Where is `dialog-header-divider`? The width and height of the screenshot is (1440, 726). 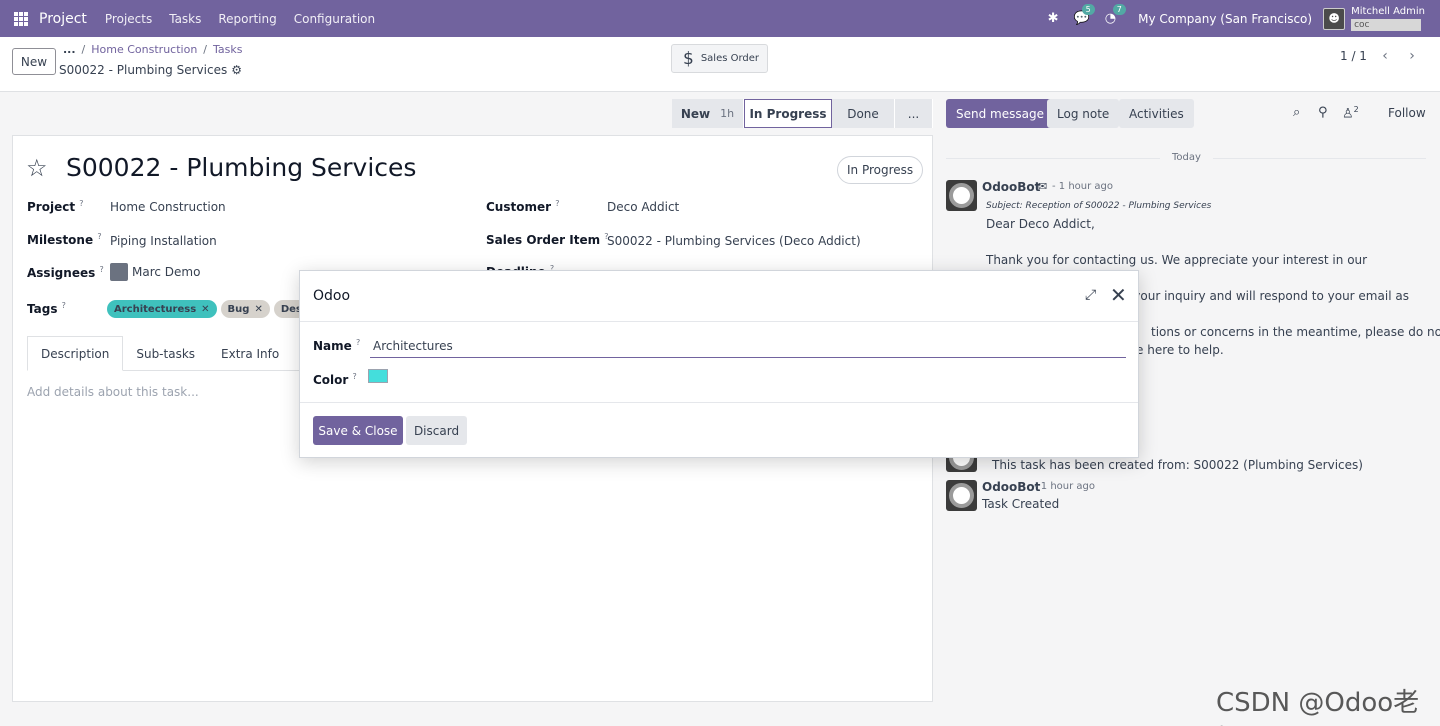 dialog-header-divider is located at coordinates (719, 321).